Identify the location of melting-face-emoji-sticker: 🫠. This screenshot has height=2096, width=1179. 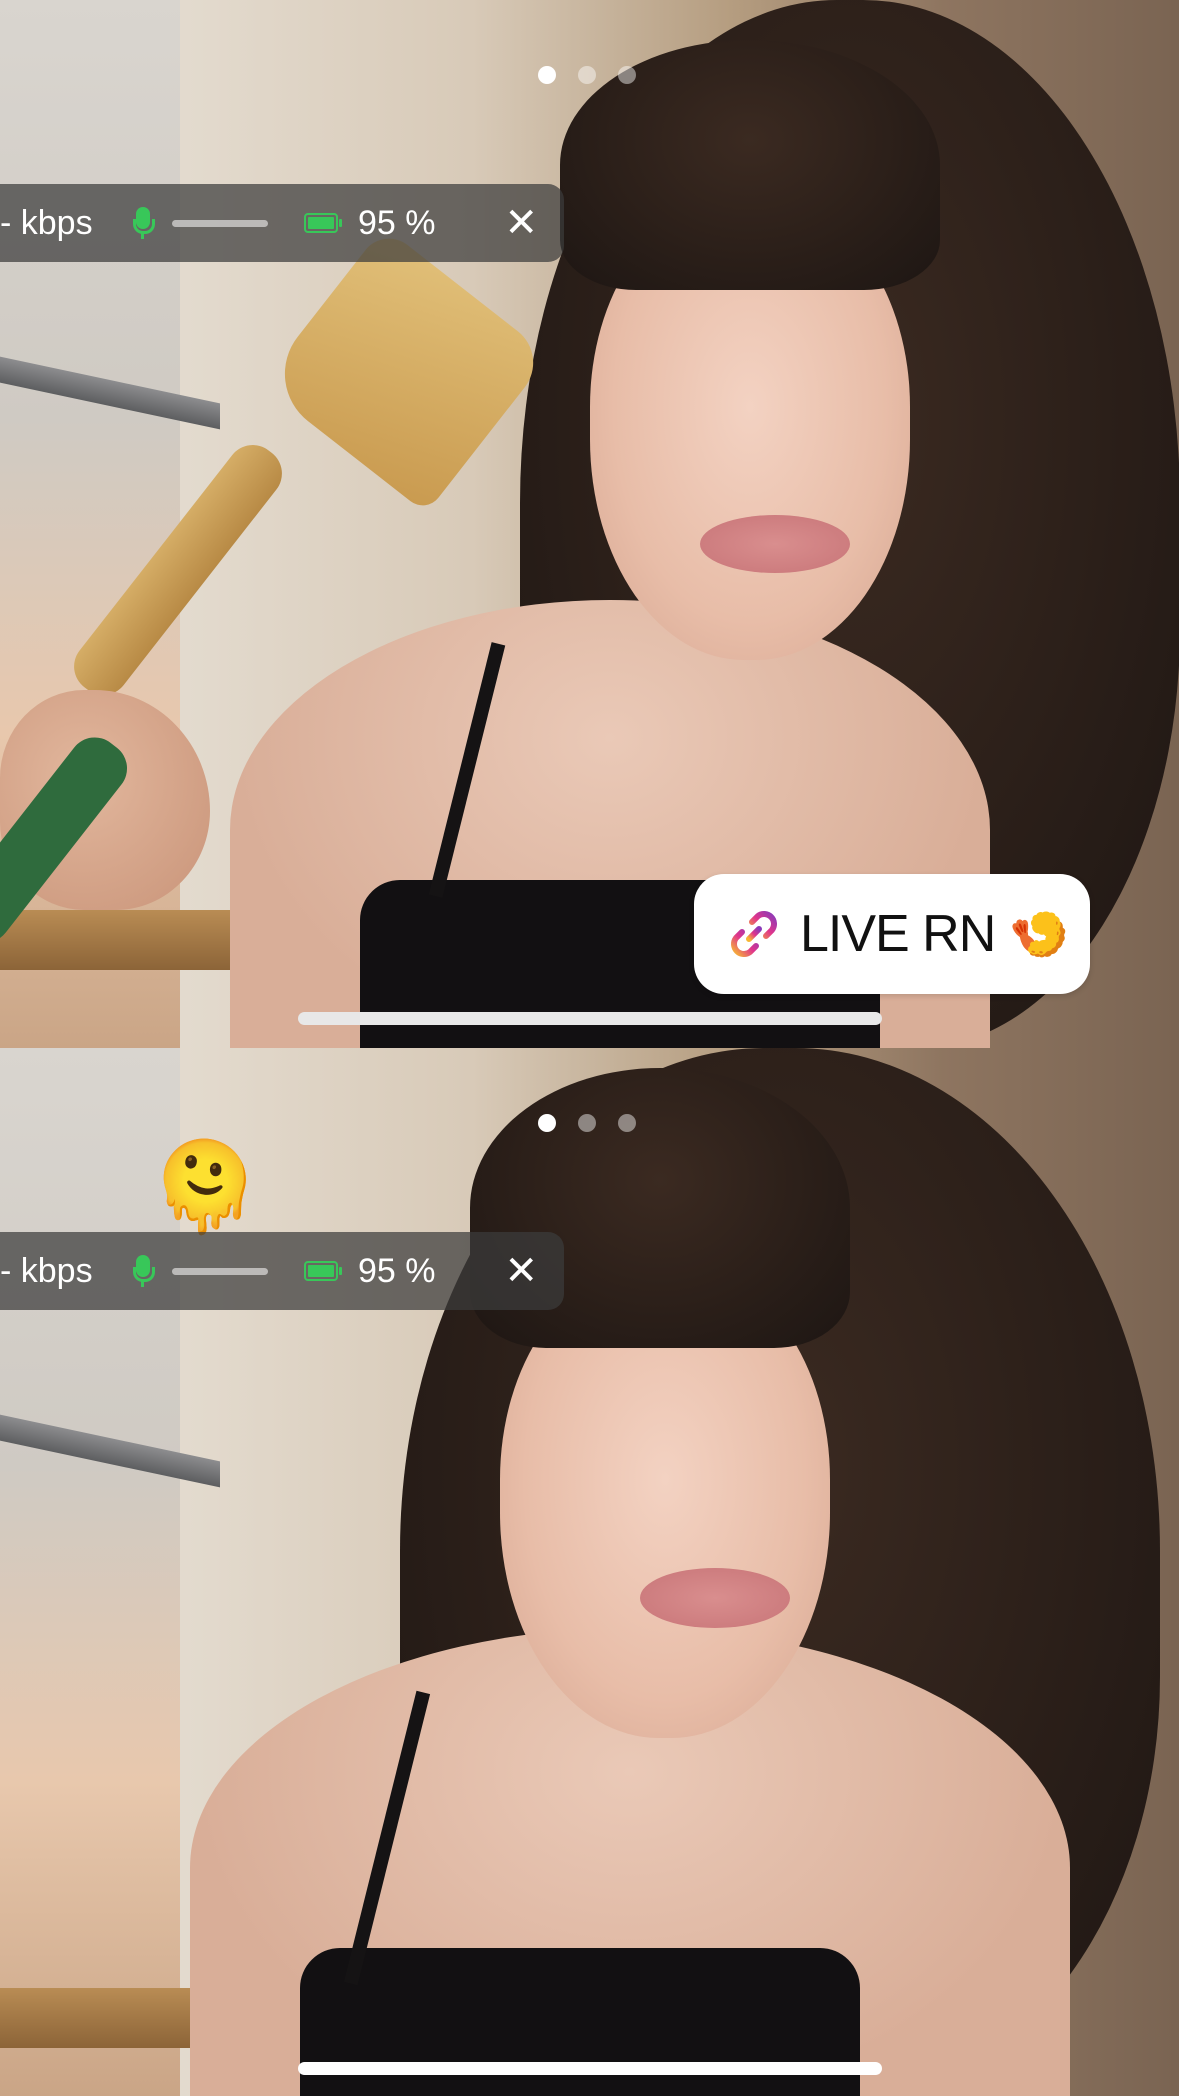
(205, 1187).